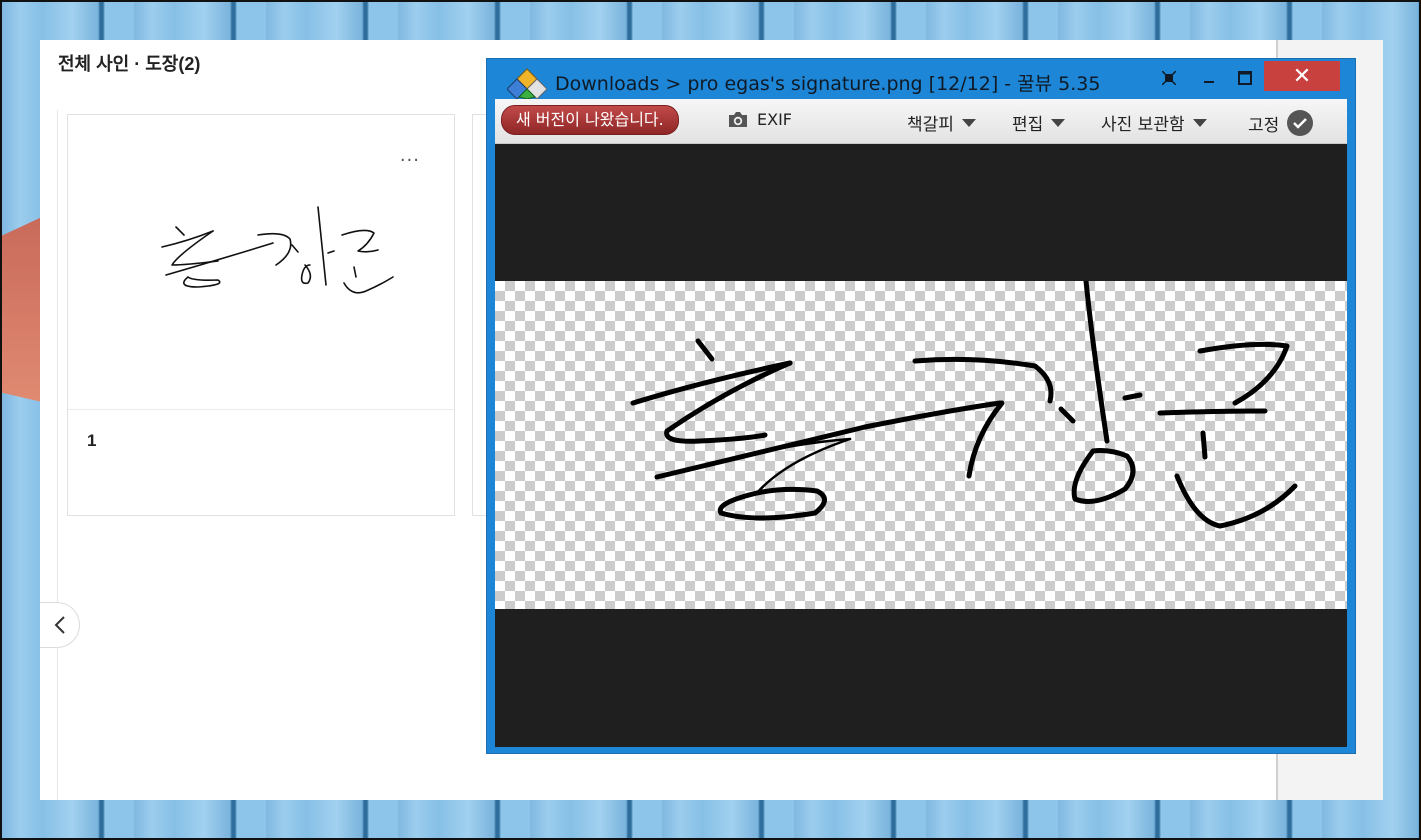  I want to click on pin-toggle: 고정, so click(1281, 123).